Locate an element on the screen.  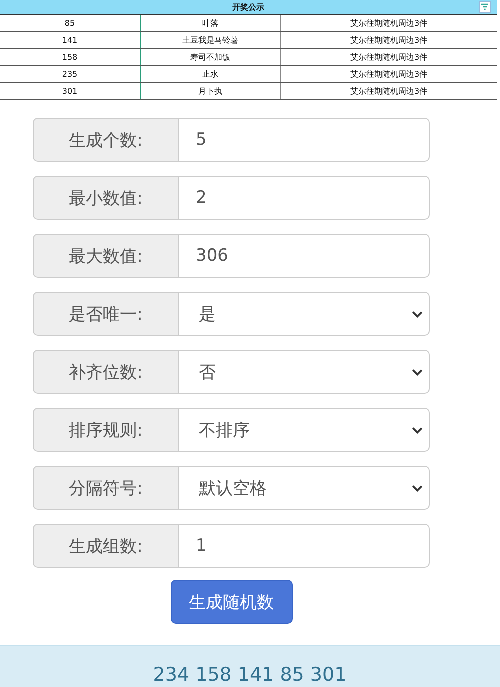
select-field: 是 is located at coordinates (304, 314).